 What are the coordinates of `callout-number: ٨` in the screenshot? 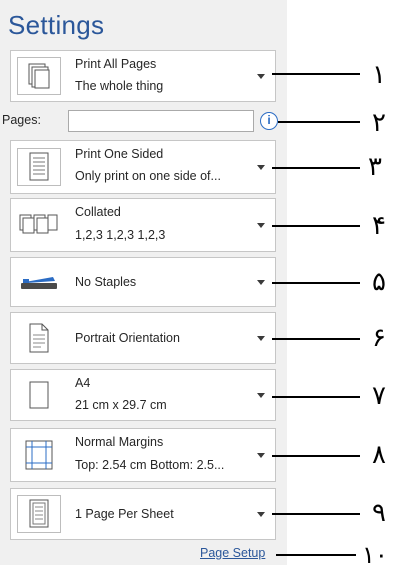 It's located at (379, 455).